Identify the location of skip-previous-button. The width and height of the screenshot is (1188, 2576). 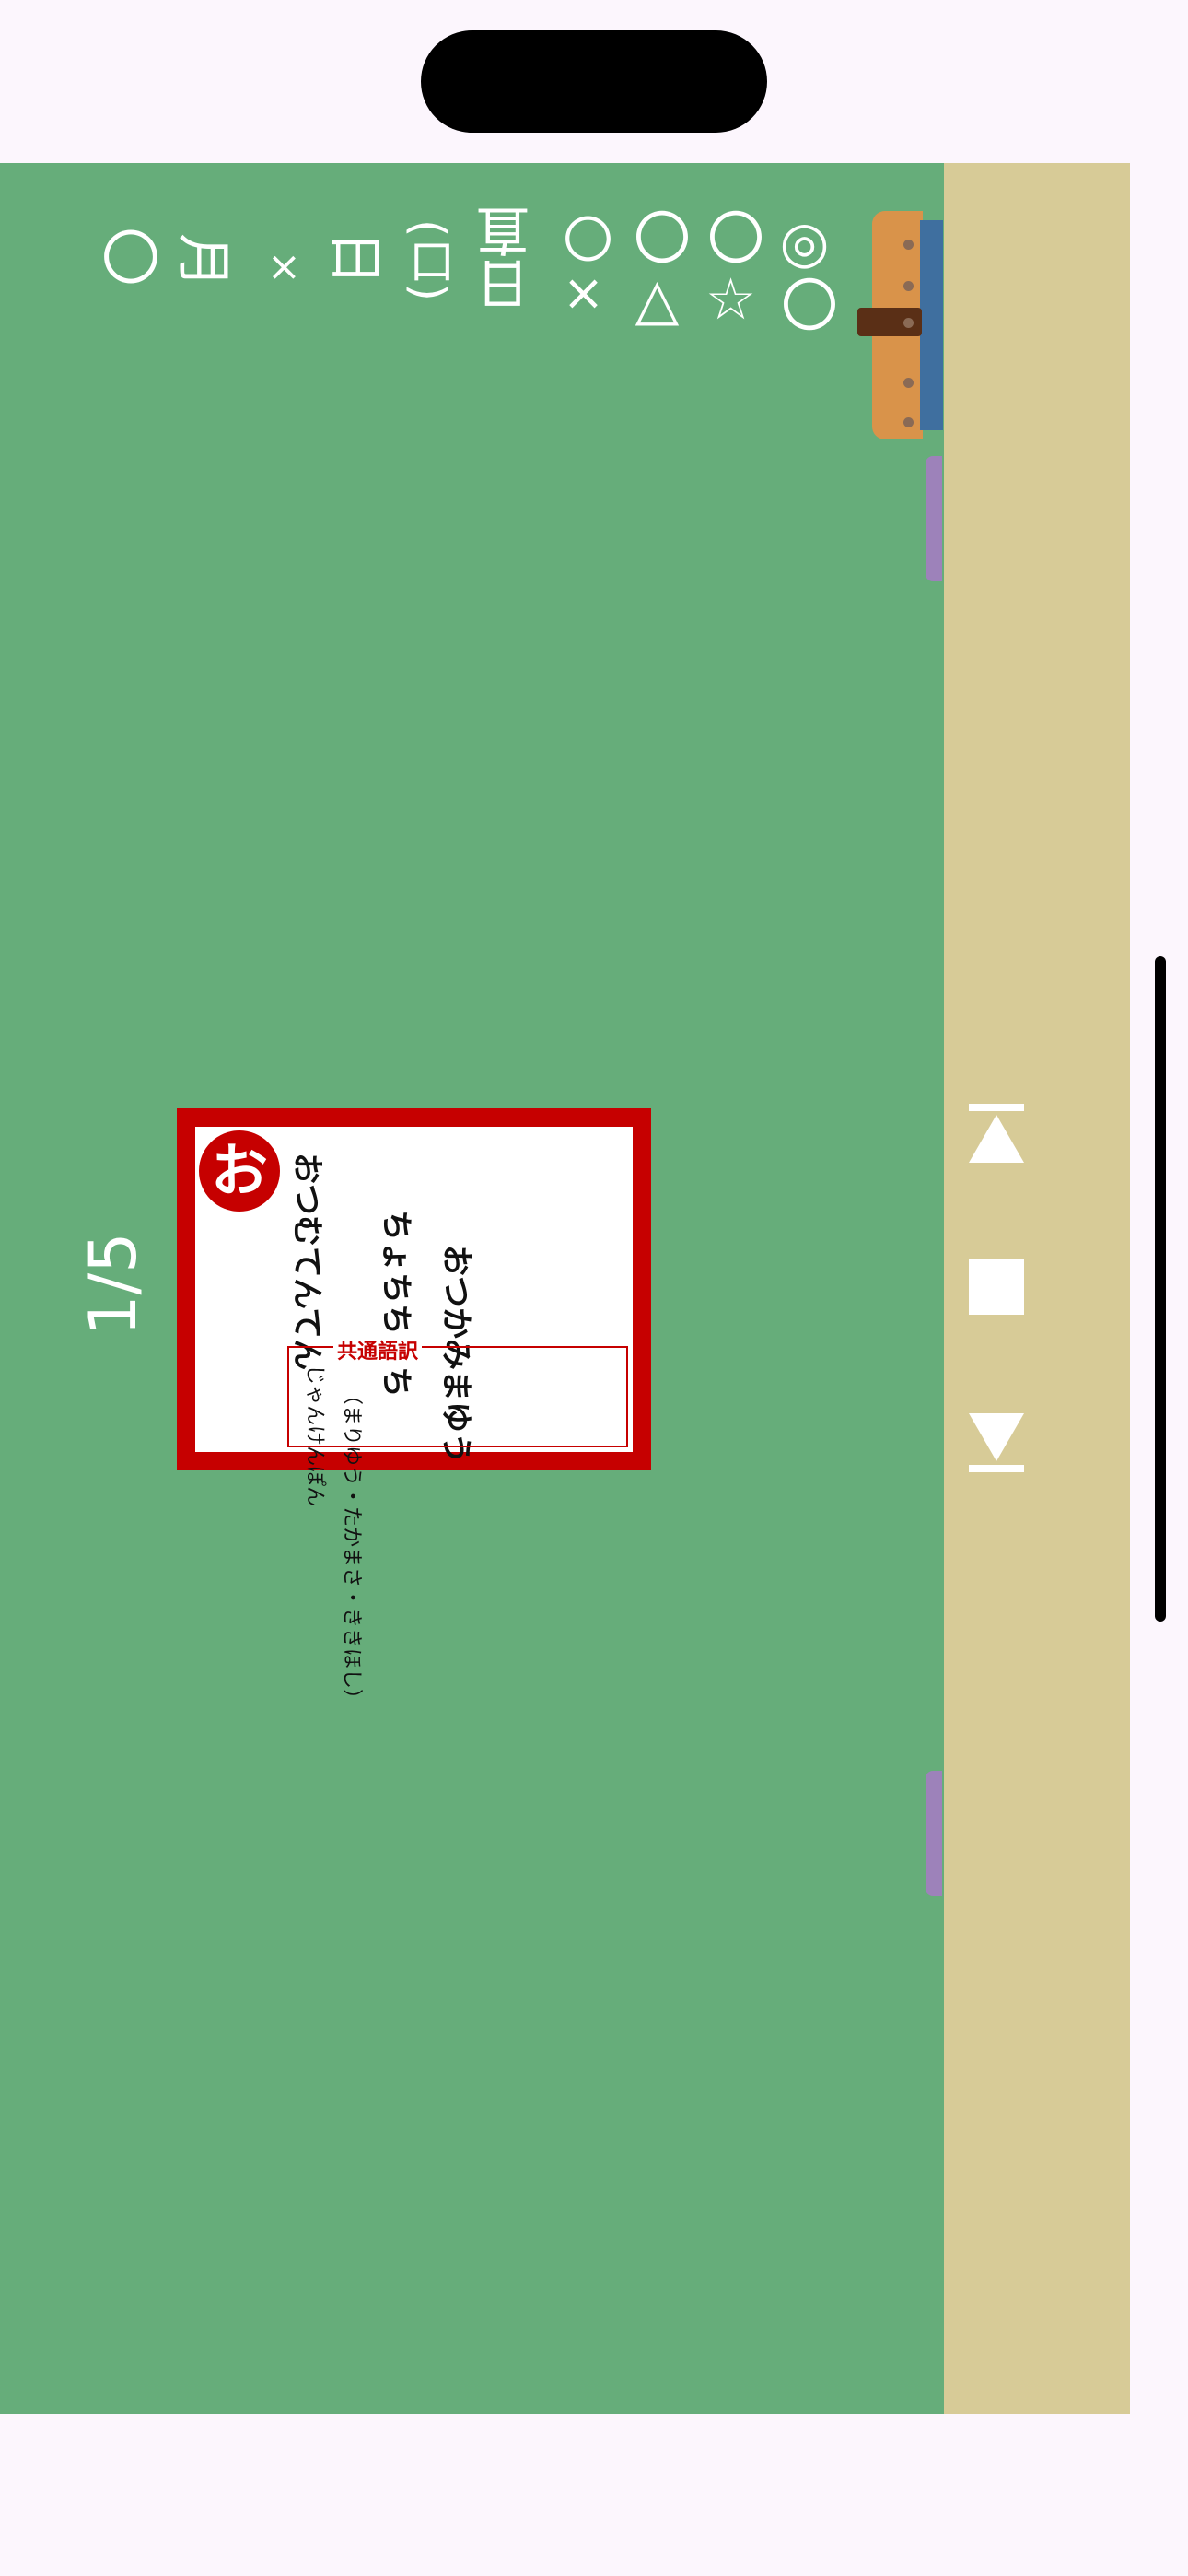
(996, 1133).